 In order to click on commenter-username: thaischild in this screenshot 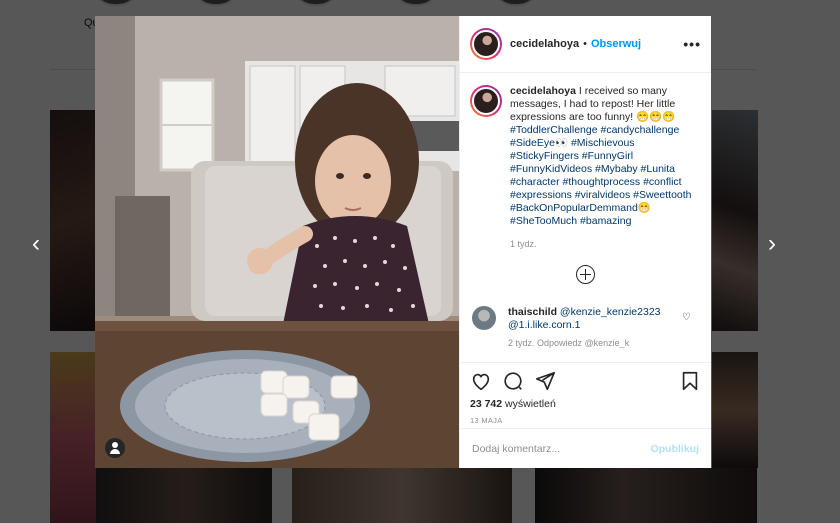, I will do `click(532, 312)`.